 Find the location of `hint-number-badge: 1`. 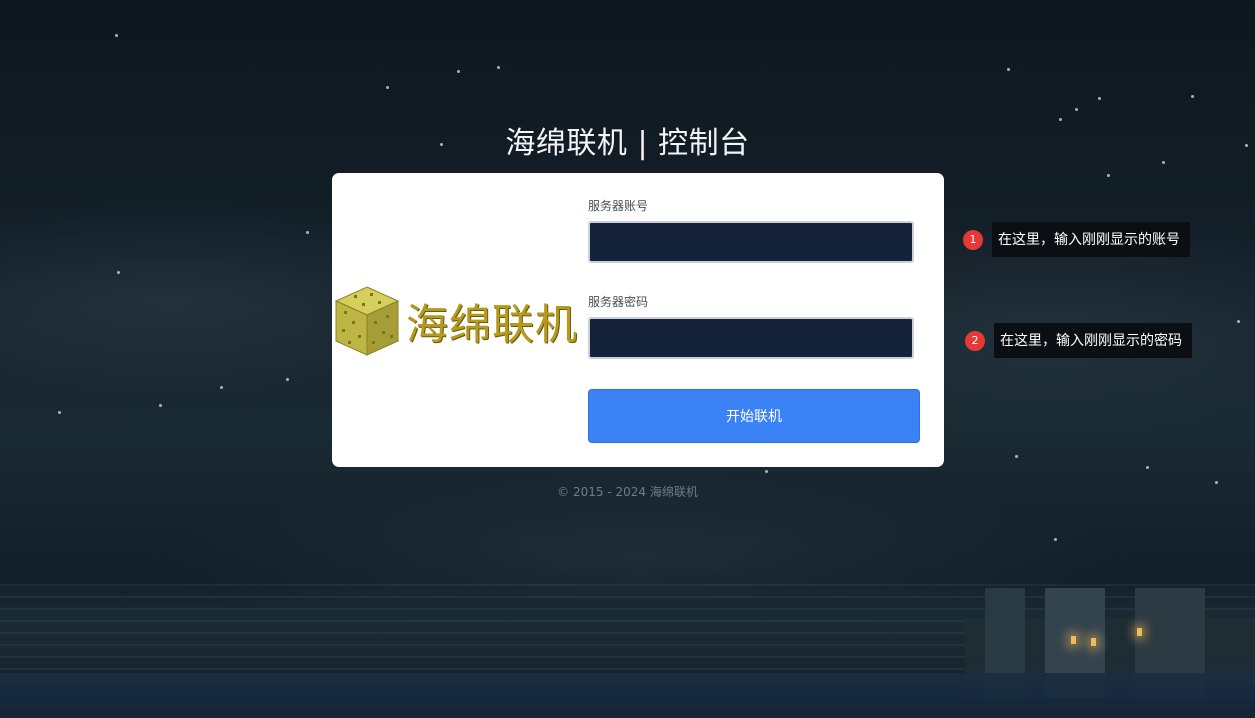

hint-number-badge: 1 is located at coordinates (973, 239).